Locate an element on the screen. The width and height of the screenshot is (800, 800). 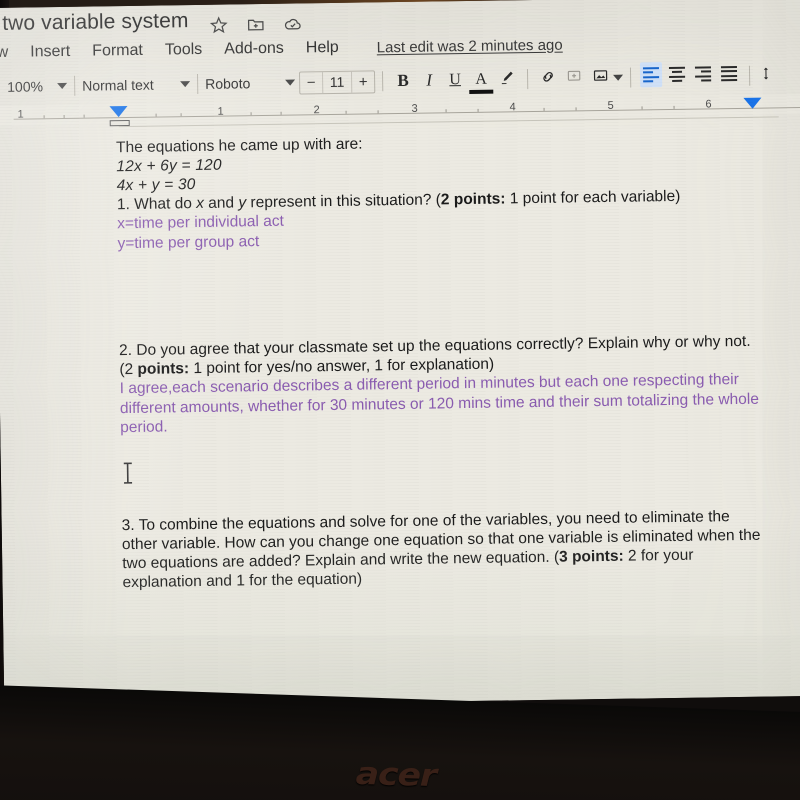
q1-lead: 1. What do is located at coordinates (156, 204).